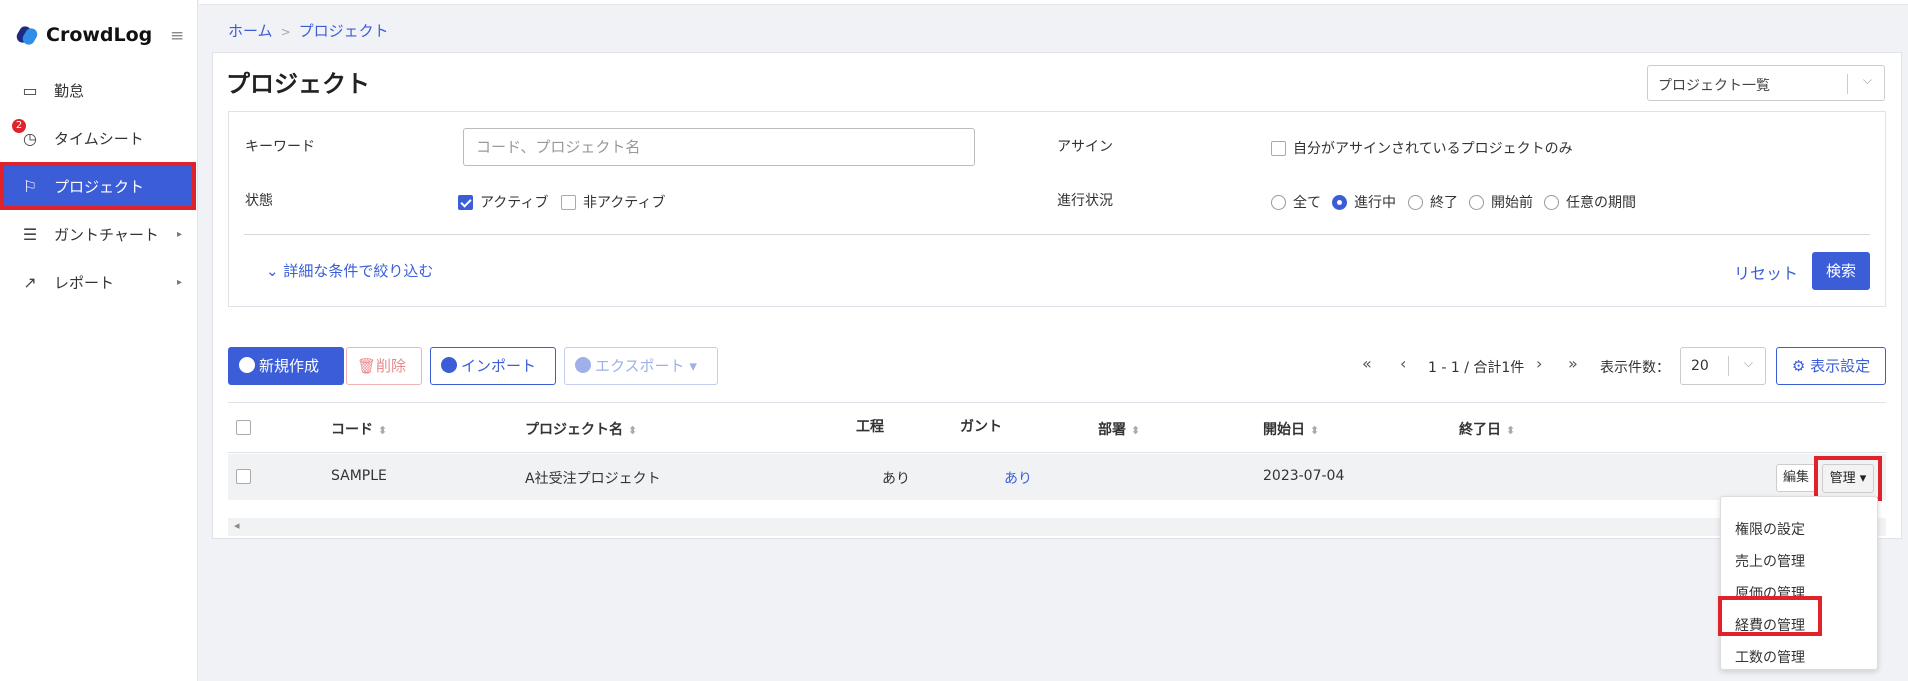 The width and height of the screenshot is (1908, 681). Describe the element at coordinates (1841, 271) in the screenshot. I see `search-button: 検索` at that location.